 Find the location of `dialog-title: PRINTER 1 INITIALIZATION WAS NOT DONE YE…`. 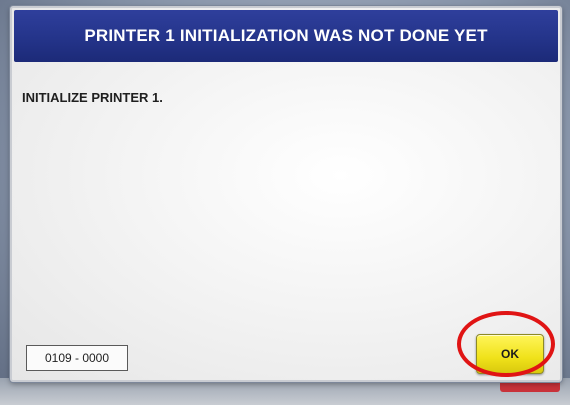

dialog-title: PRINTER 1 INITIALIZATION WAS NOT DONE YE… is located at coordinates (286, 35).